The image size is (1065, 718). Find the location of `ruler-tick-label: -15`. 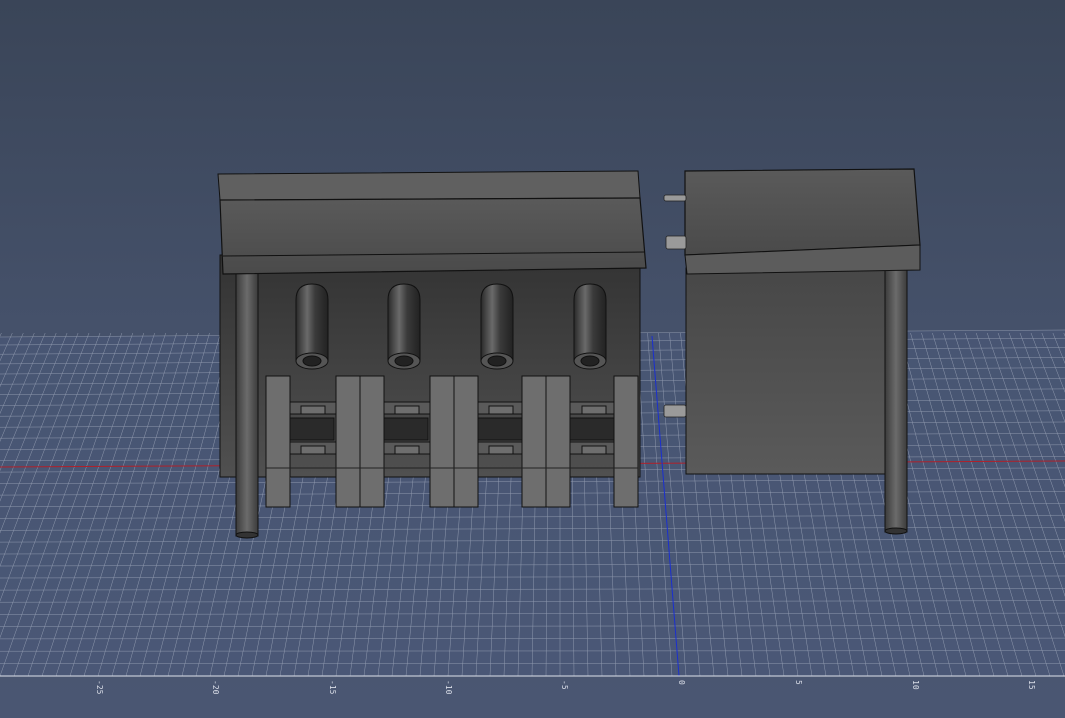

ruler-tick-label: -15 is located at coordinates (332, 687).